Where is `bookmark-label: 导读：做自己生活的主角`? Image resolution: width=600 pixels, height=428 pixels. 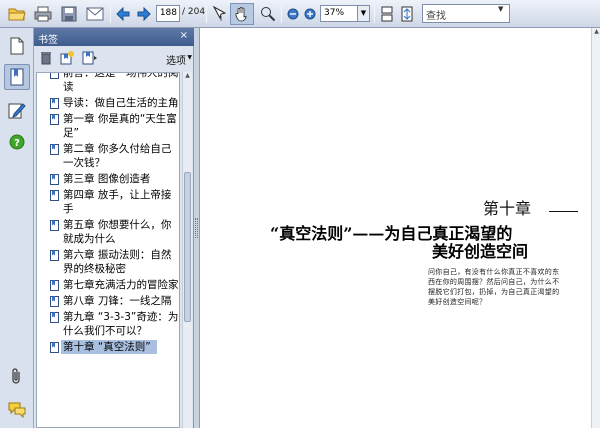
bookmark-label: 导读：做自己生活的主角 is located at coordinates (121, 103).